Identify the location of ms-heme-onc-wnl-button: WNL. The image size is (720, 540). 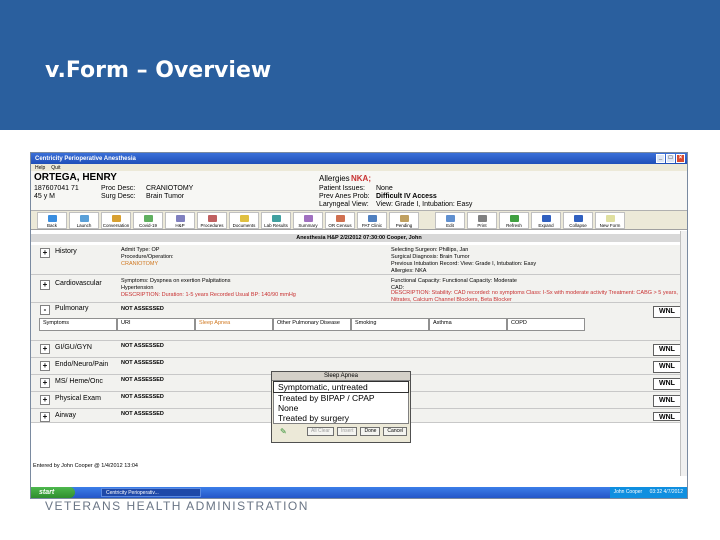
(667, 384).